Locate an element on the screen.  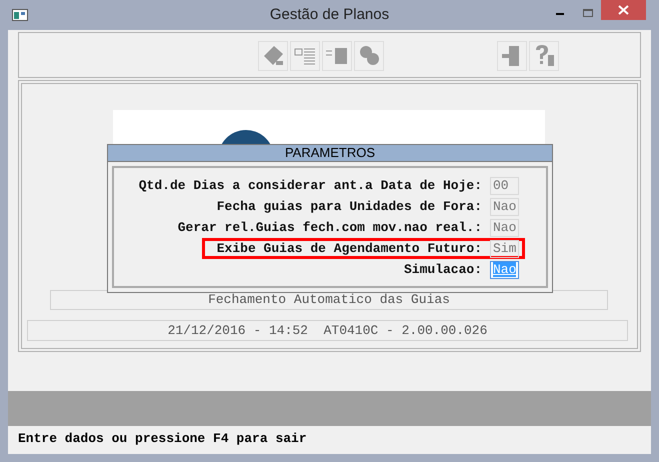
field-label: Qtd.de Dias a considerar ant.a Data de Hoje: is located at coordinates (310, 185).